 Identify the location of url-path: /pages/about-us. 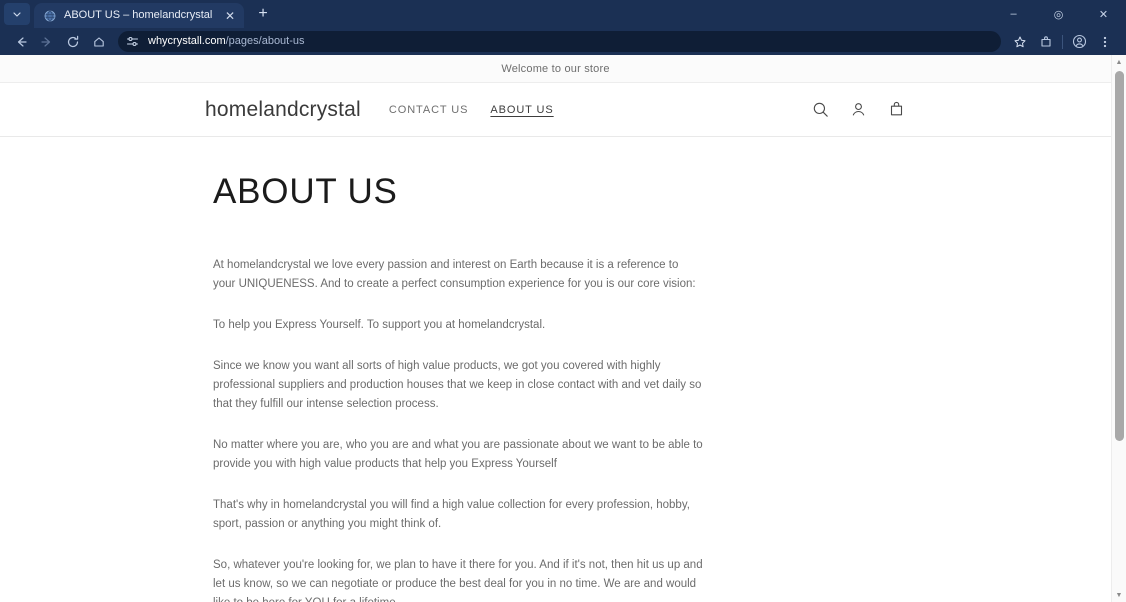
(265, 41).